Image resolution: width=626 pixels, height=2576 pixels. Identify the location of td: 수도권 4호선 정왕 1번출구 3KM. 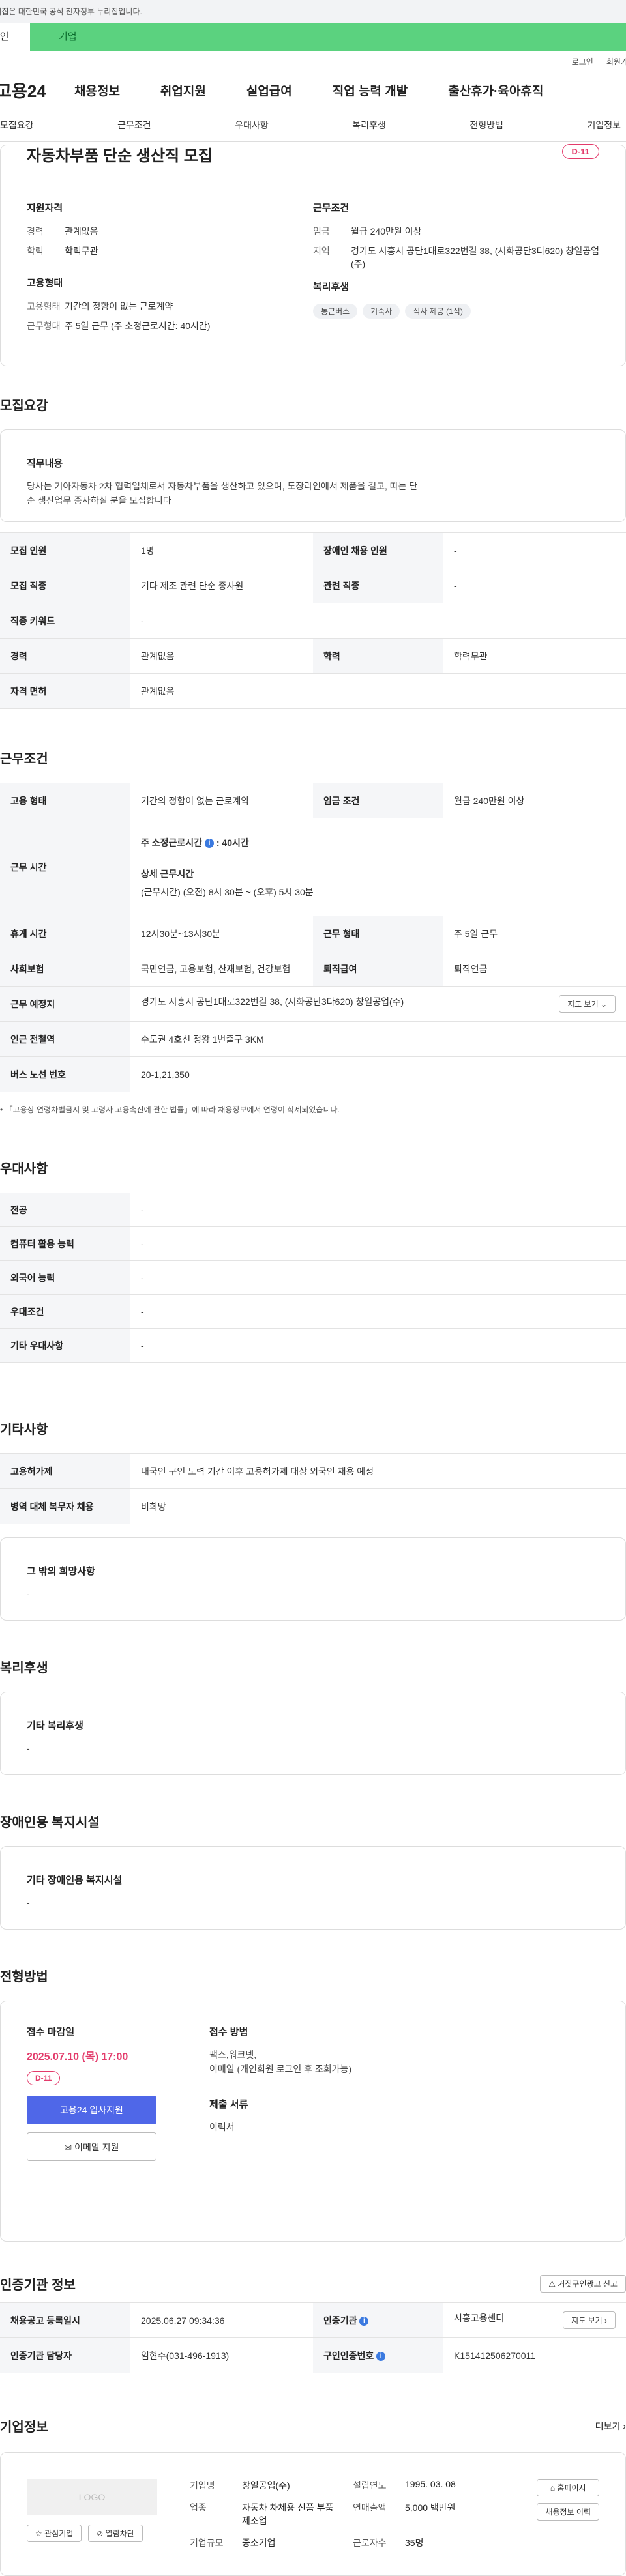
(378, 1039).